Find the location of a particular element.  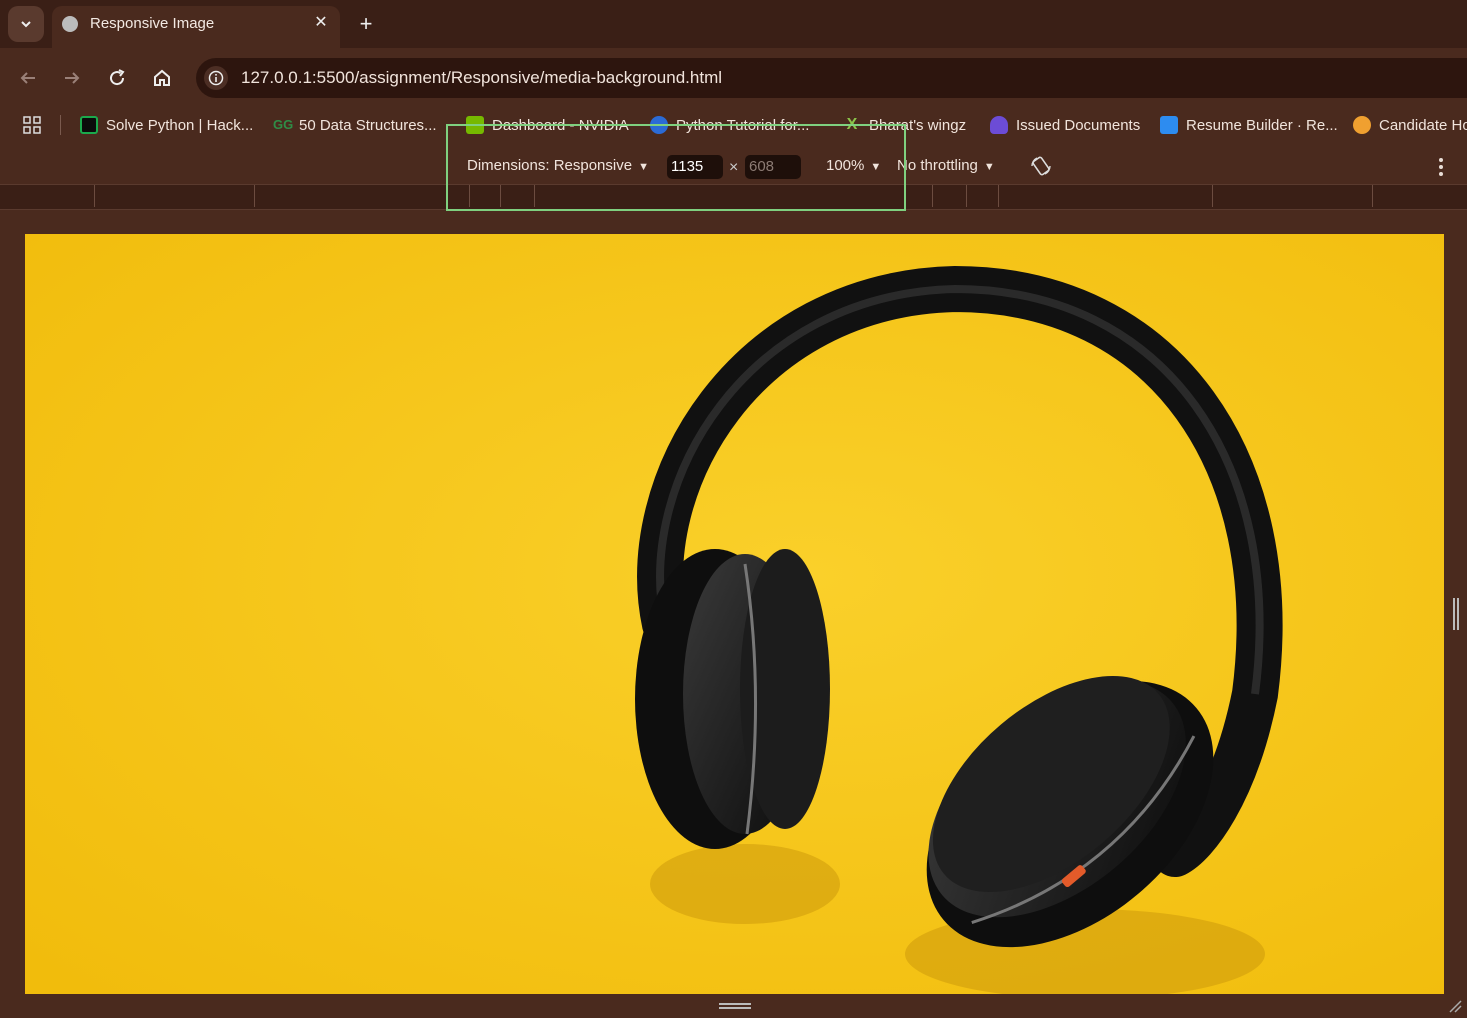

rotate-button is located at coordinates (1041, 166).